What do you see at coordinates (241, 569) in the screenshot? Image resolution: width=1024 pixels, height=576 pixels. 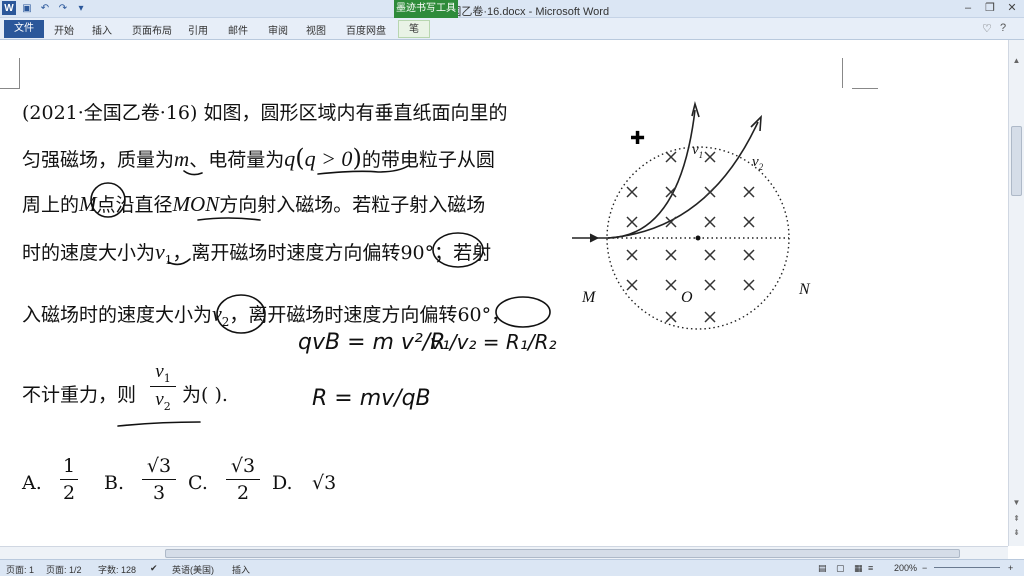 I see `status-insert-mode: 插入` at bounding box center [241, 569].